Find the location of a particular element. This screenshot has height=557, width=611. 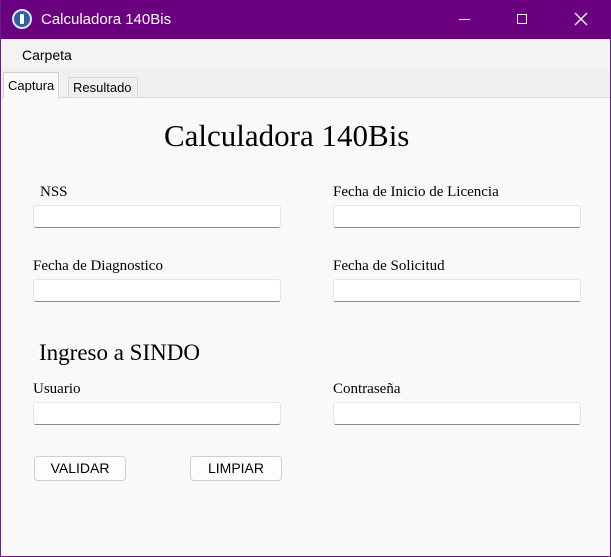

tab-resultado: Resultado is located at coordinates (103, 87).